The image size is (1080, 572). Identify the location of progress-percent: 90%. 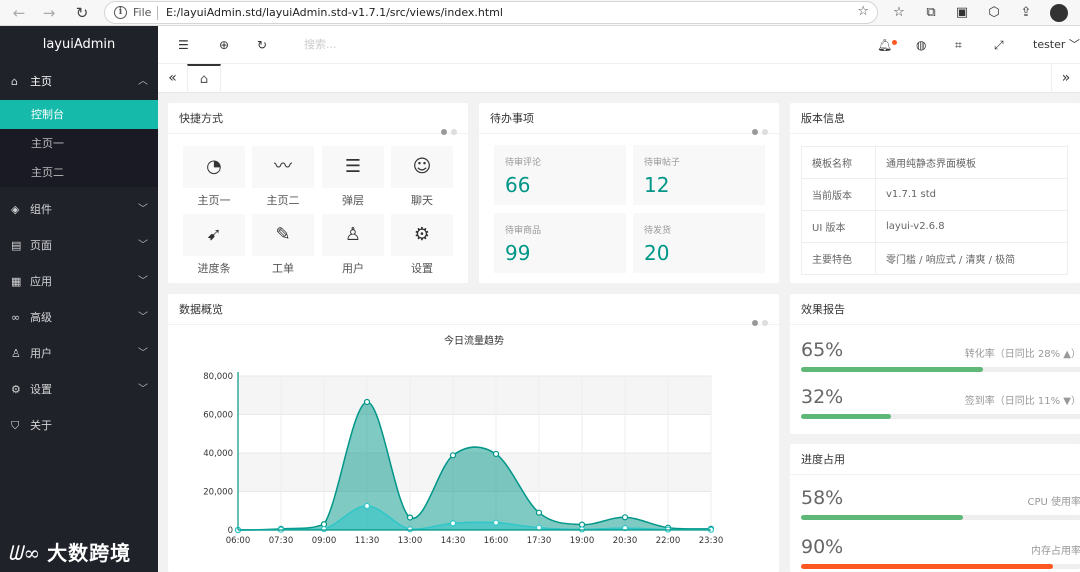
(822, 547).